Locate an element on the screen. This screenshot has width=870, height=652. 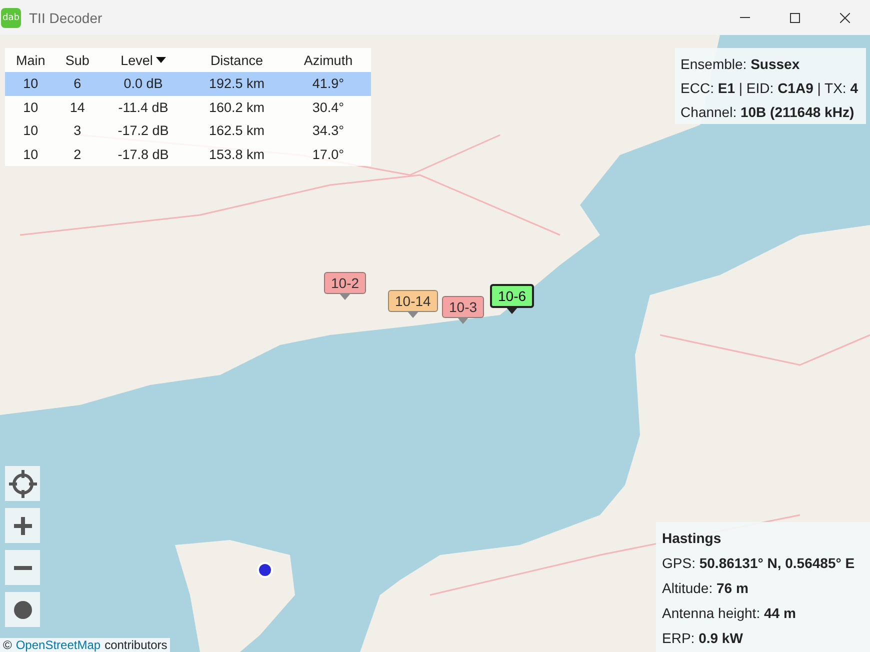
info-line: Channel: 10B (211648 kHz) is located at coordinates (768, 112).